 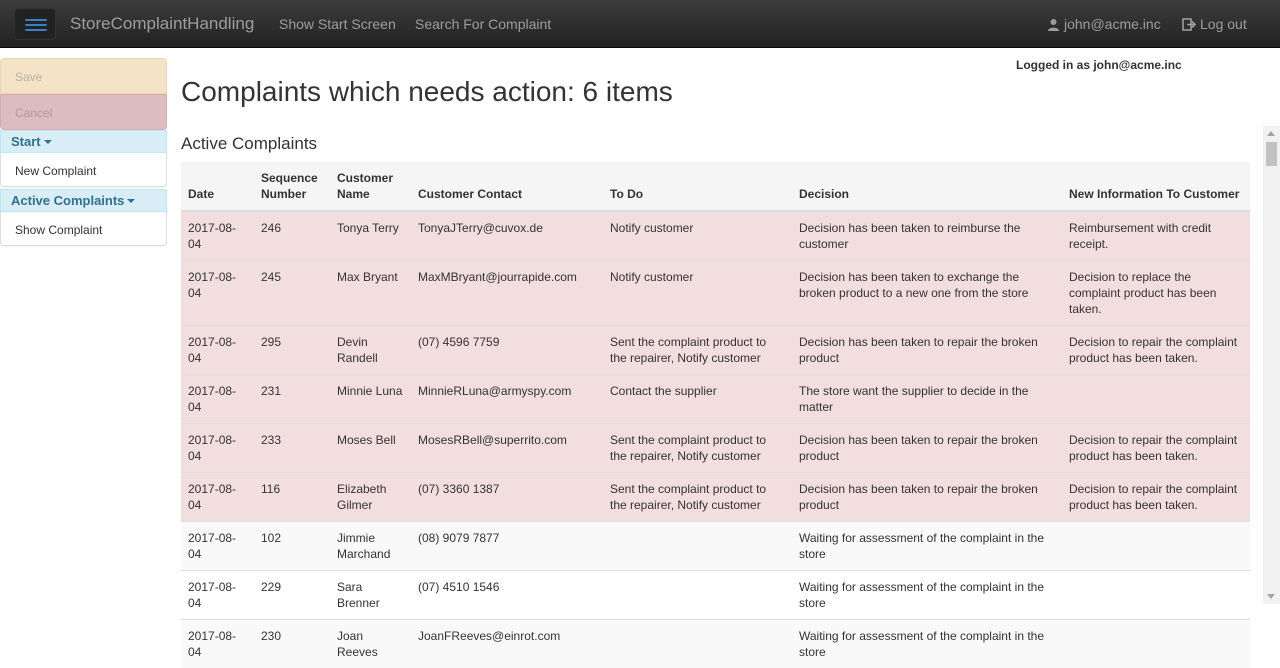 What do you see at coordinates (83, 112) in the screenshot?
I see `cancel-button: Cancel` at bounding box center [83, 112].